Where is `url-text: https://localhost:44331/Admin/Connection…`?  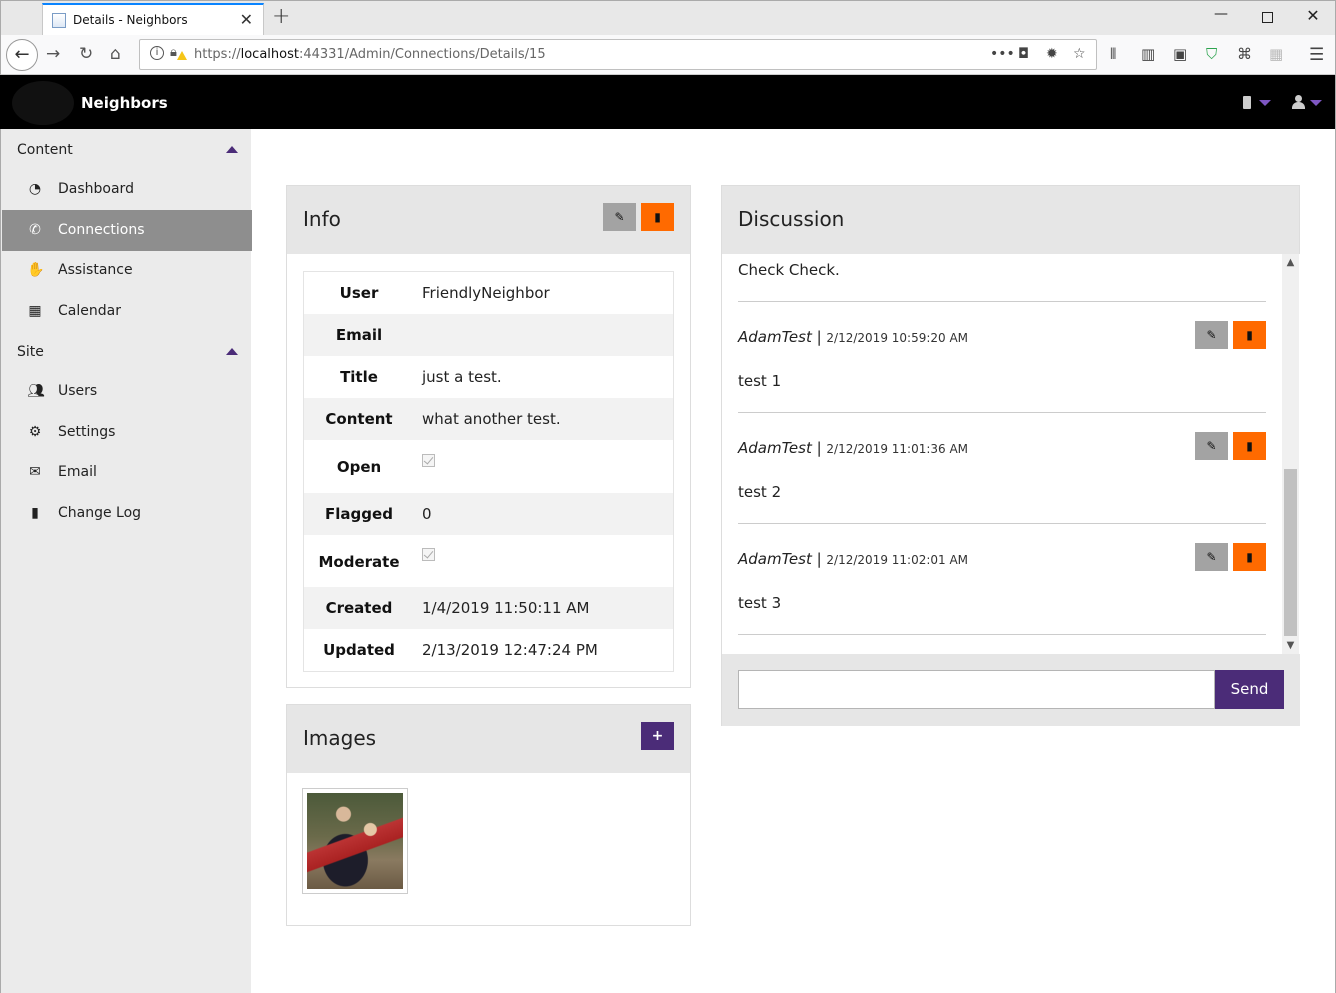
url-text: https://localhost:44331/Admin/Connection… is located at coordinates (370, 54).